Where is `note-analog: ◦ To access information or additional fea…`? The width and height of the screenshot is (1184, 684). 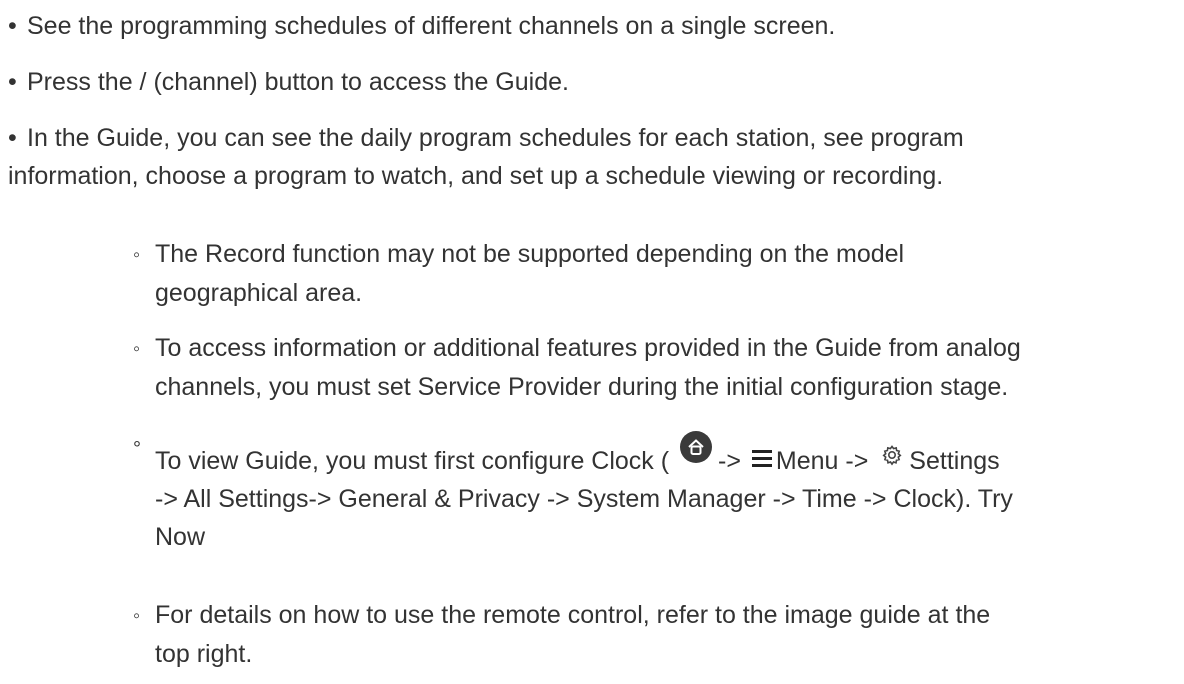
note-analog: ◦ To access information or additional fea… is located at coordinates (655, 367).